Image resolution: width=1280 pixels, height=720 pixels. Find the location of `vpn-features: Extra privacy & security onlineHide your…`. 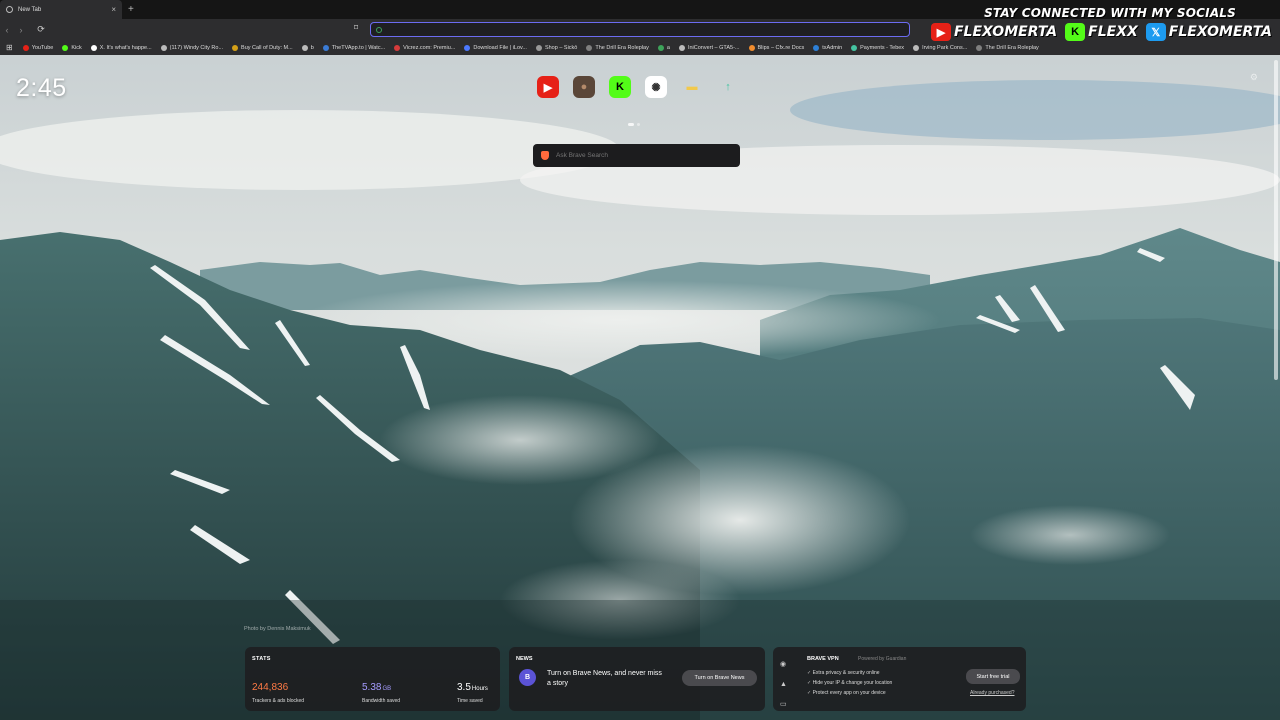

vpn-features: Extra privacy & security onlineHide your… is located at coordinates (850, 683).